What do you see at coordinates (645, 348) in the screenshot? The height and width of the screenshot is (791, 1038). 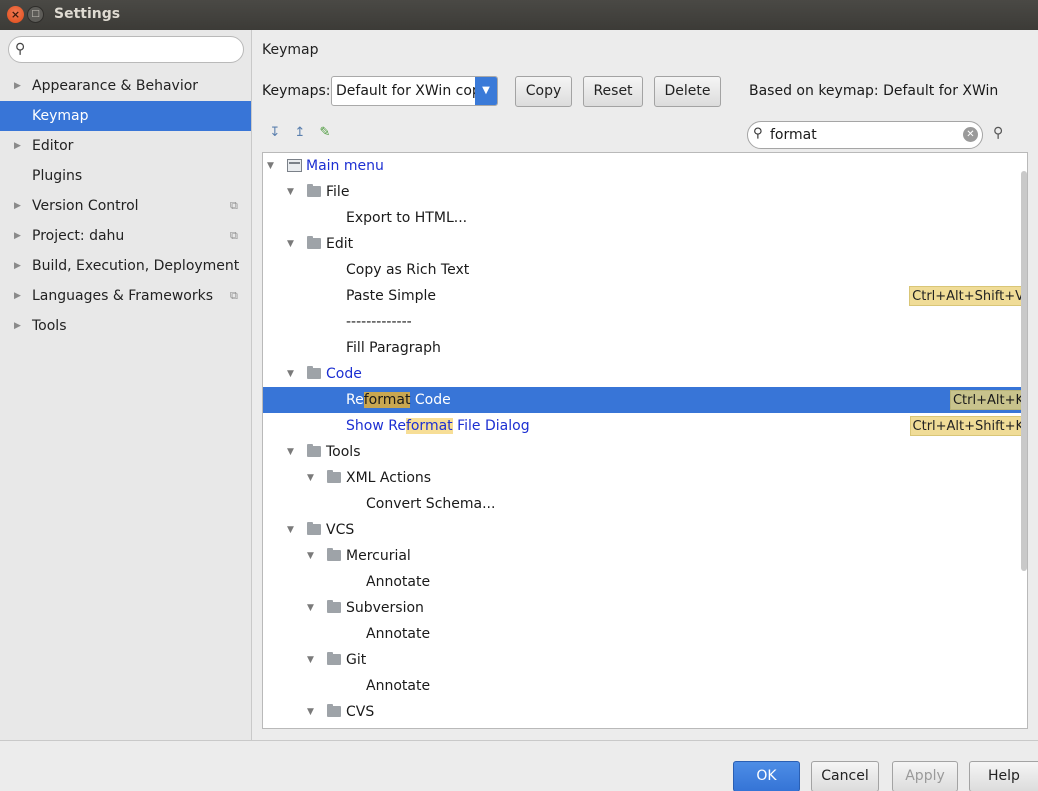 I see `tree-row: Fill Paragraph` at bounding box center [645, 348].